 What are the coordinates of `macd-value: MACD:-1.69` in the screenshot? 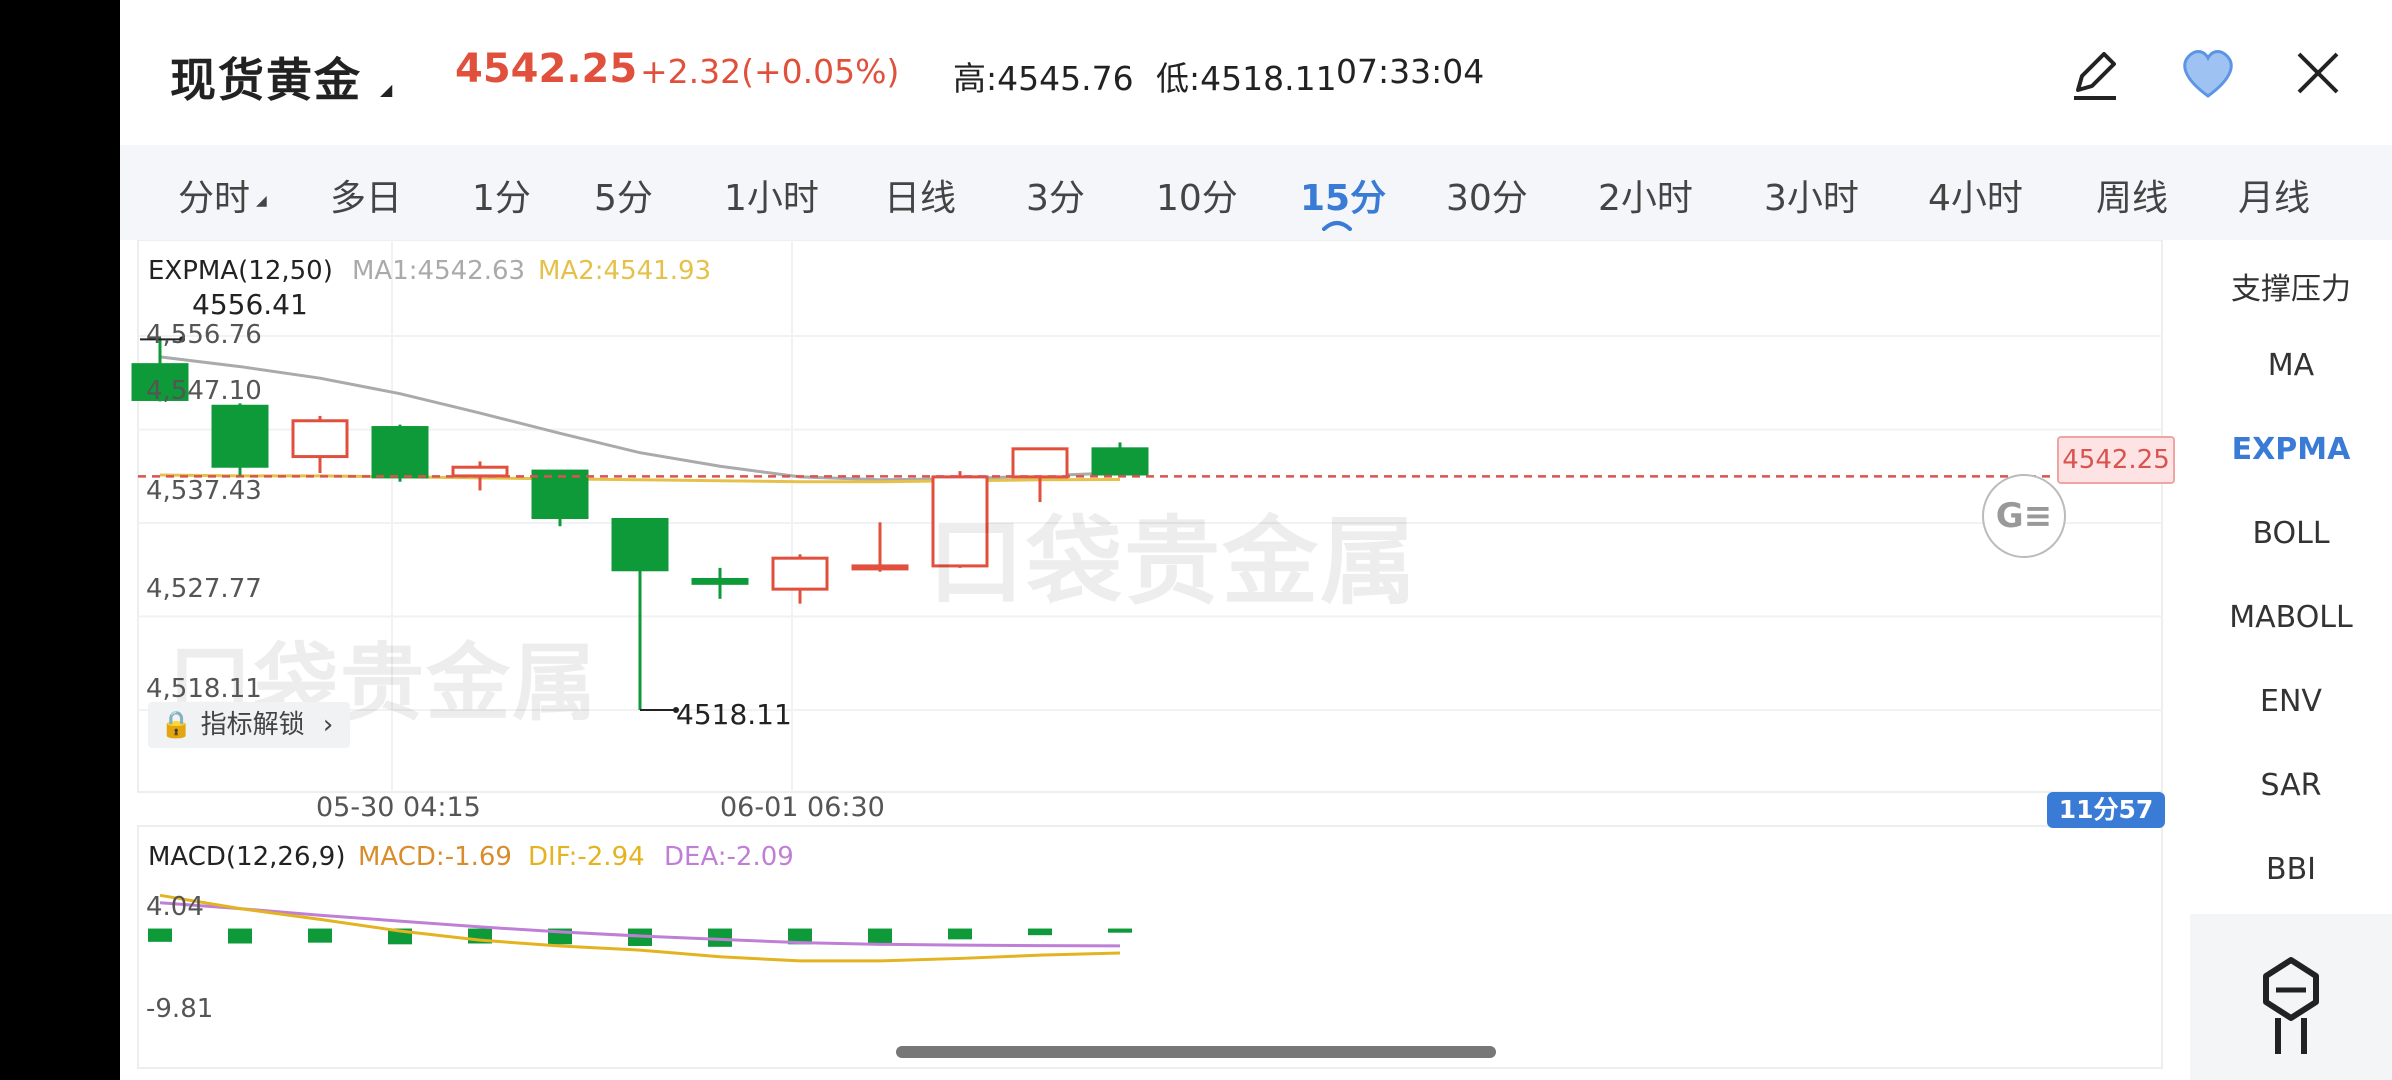 It's located at (435, 857).